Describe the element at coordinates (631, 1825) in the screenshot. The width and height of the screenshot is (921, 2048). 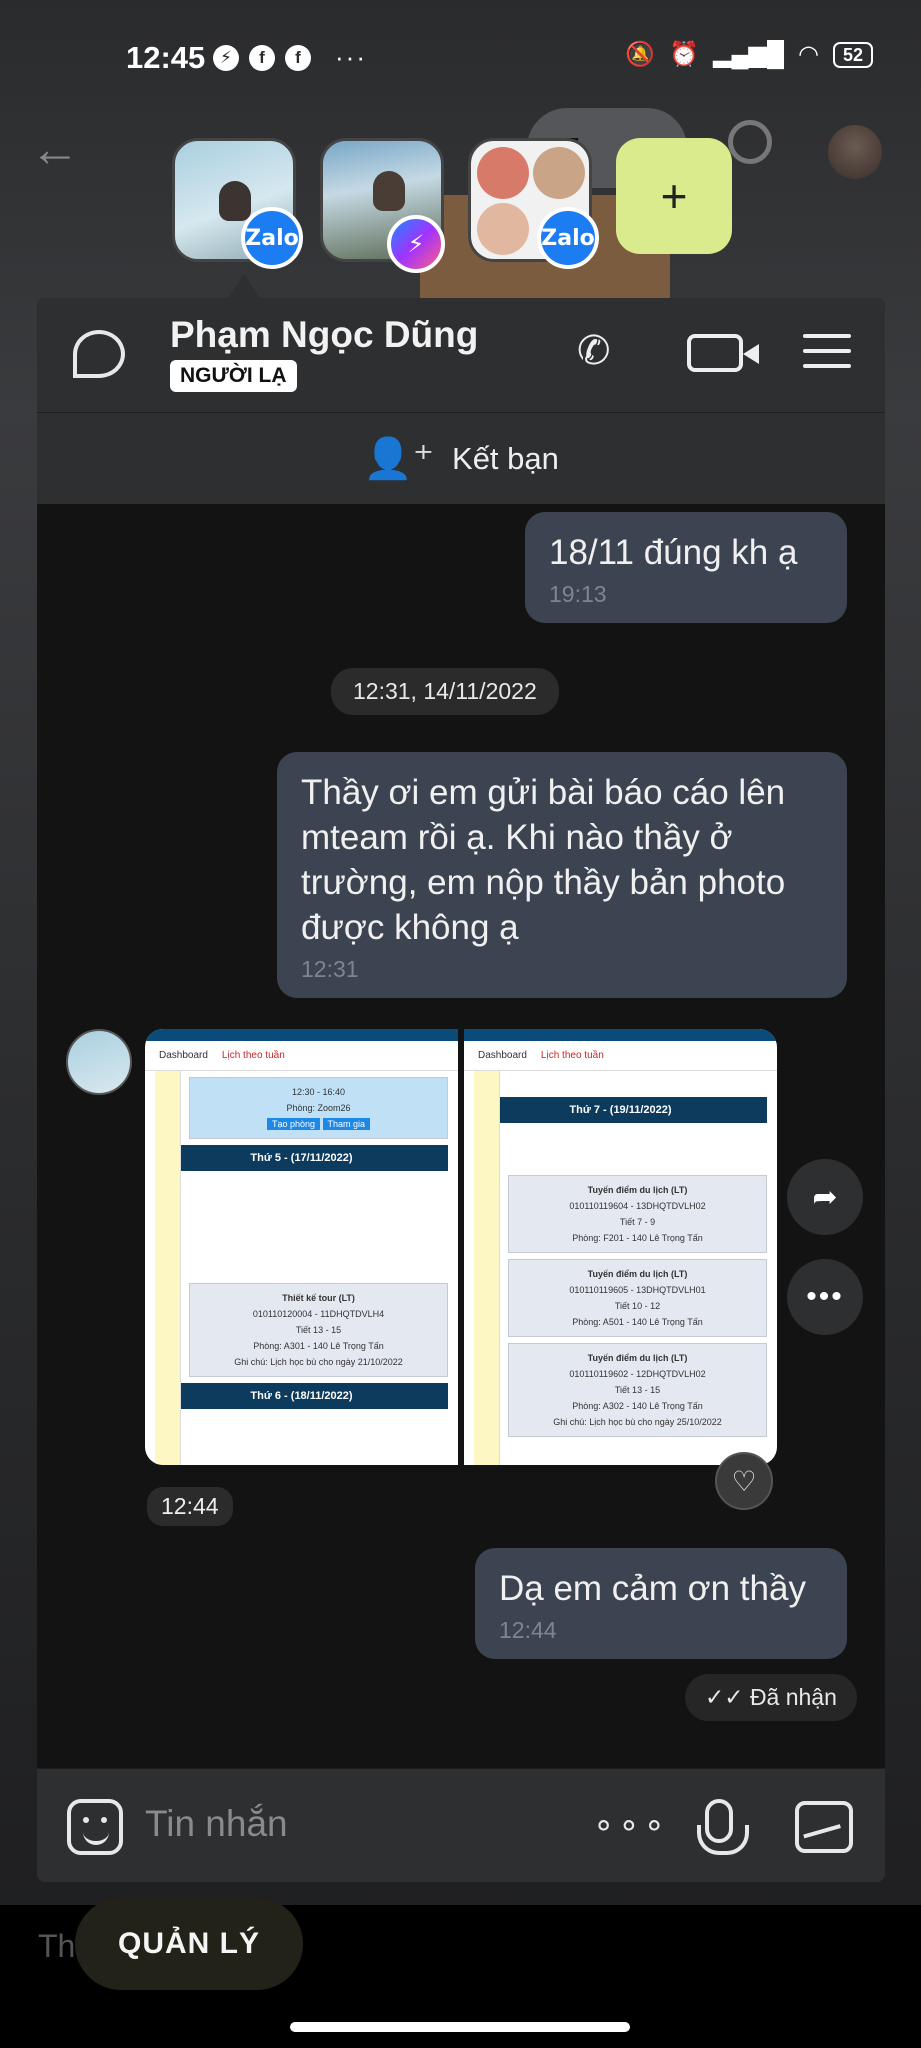
I see `more-options-icon: ∘∘∘` at that location.